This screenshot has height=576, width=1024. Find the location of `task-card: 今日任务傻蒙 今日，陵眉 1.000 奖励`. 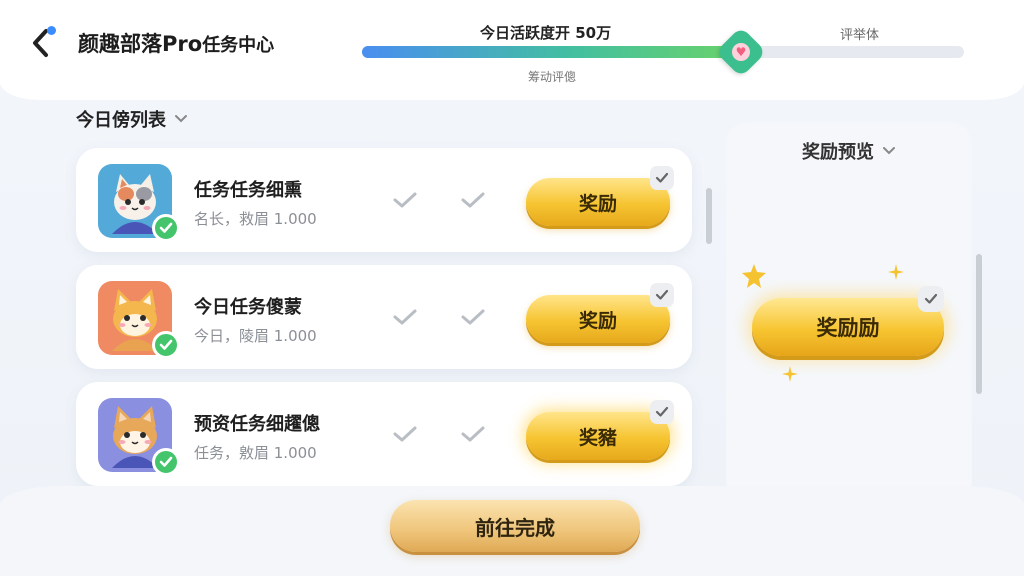

task-card: 今日任务傻蒙 今日，陵眉 1.000 奖励 is located at coordinates (384, 317).